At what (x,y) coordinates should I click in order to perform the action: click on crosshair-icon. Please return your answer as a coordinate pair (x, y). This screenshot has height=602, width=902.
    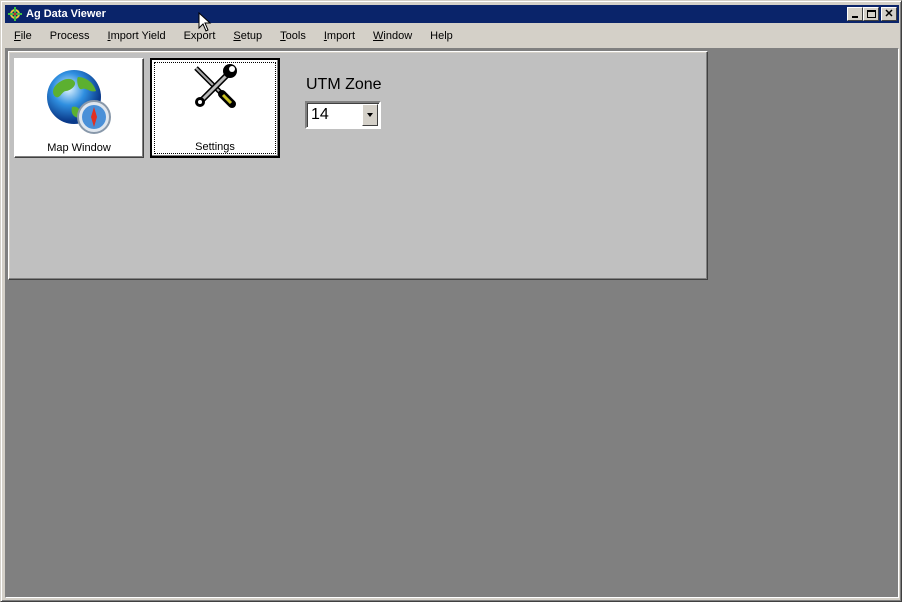
    Looking at the image, I should click on (15, 14).